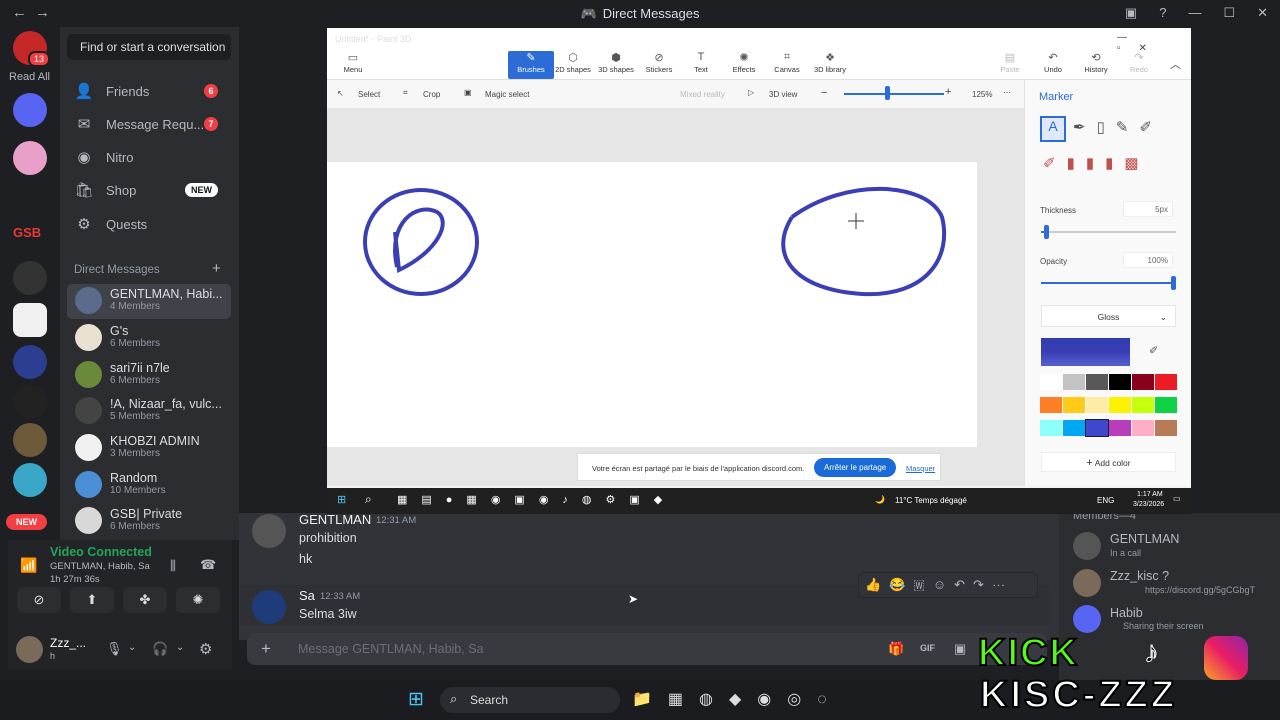  What do you see at coordinates (160, 649) in the screenshot?
I see `headphones-icon: 🎧` at bounding box center [160, 649].